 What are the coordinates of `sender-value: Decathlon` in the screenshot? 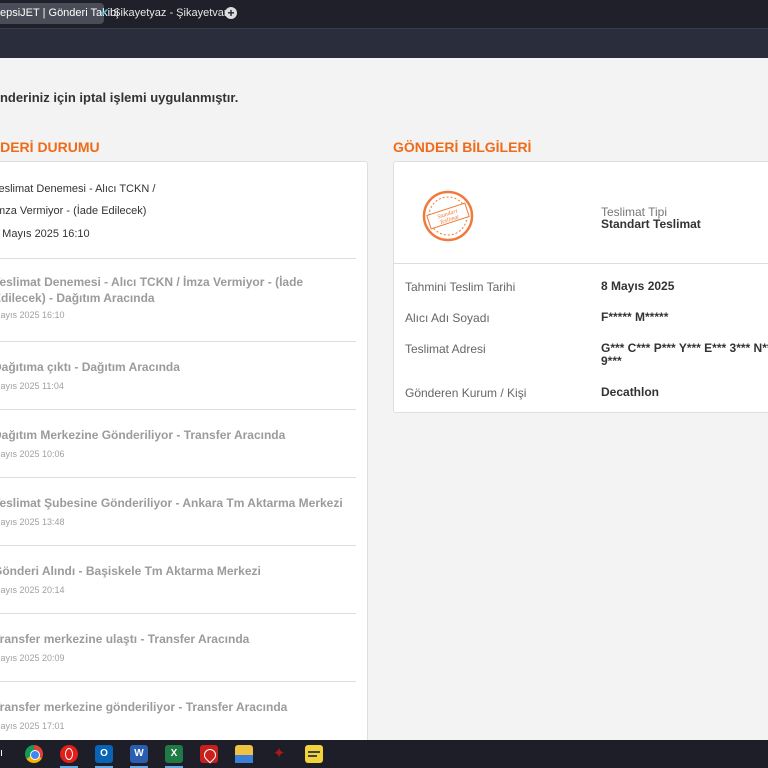 It's located at (630, 392).